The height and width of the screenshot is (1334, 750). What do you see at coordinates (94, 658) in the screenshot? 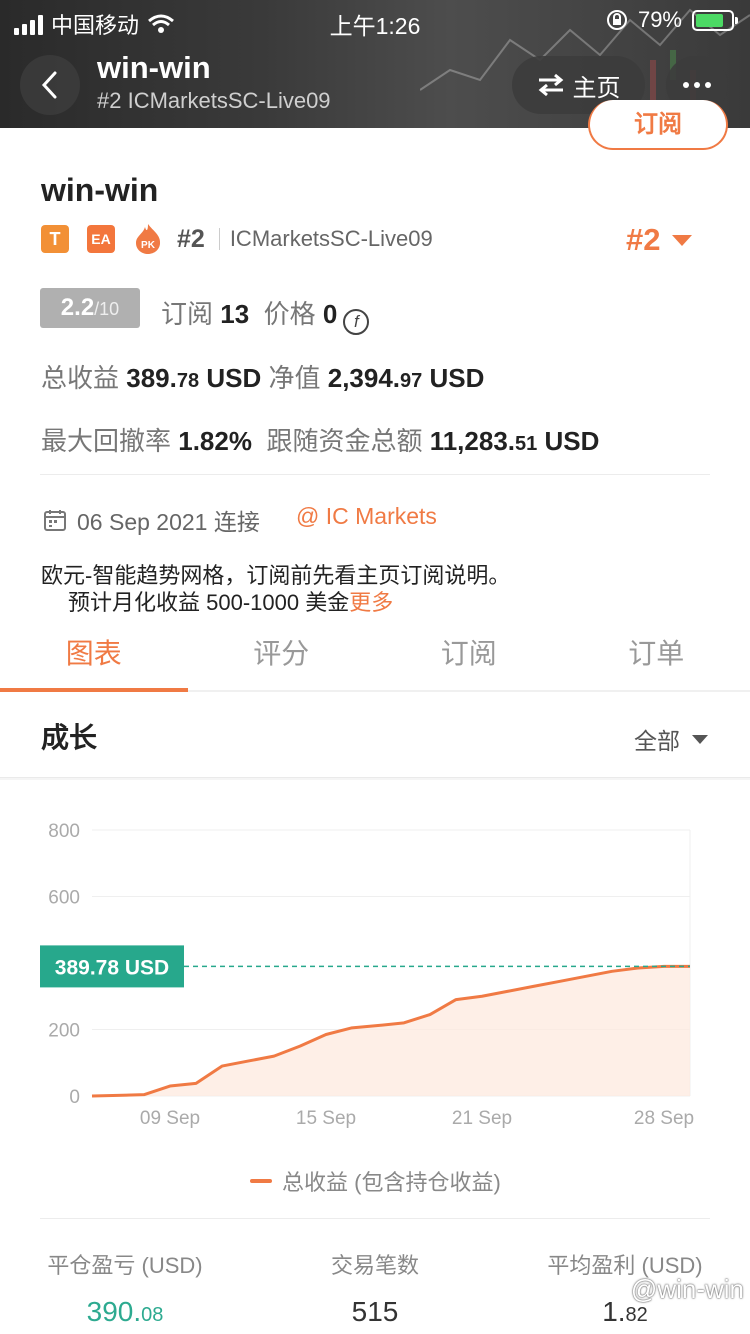
I see `tab-chart: 图表` at bounding box center [94, 658].